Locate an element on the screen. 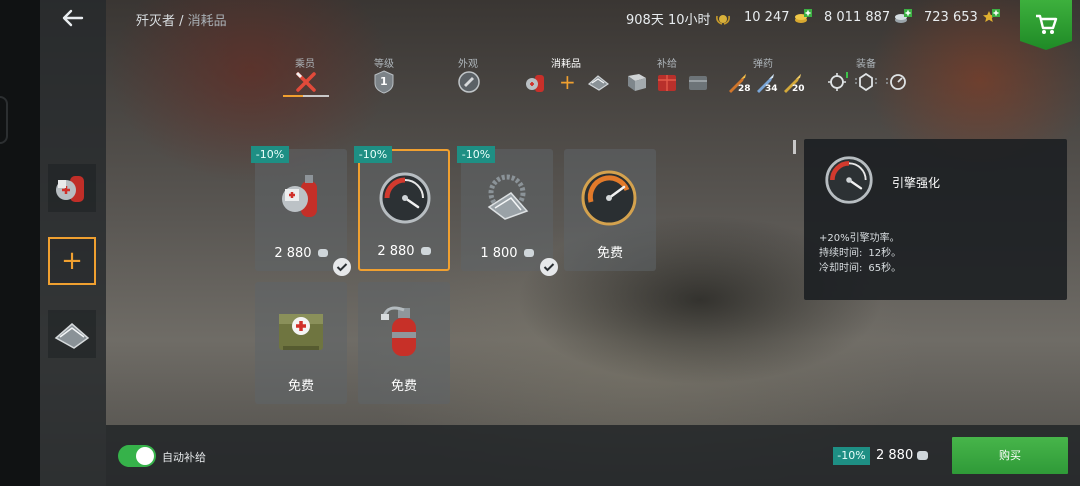 This screenshot has height=486, width=1080. price: 2 880 is located at coordinates (404, 251).